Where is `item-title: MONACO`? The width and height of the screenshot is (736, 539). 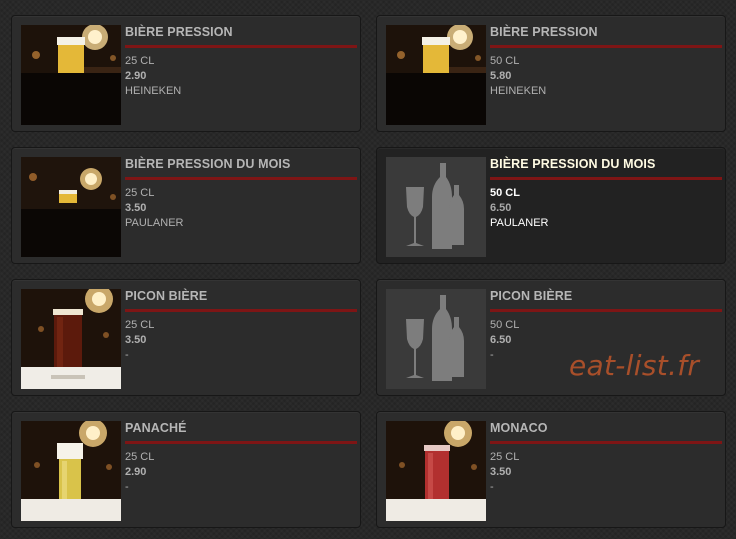
item-title: MONACO is located at coordinates (519, 428).